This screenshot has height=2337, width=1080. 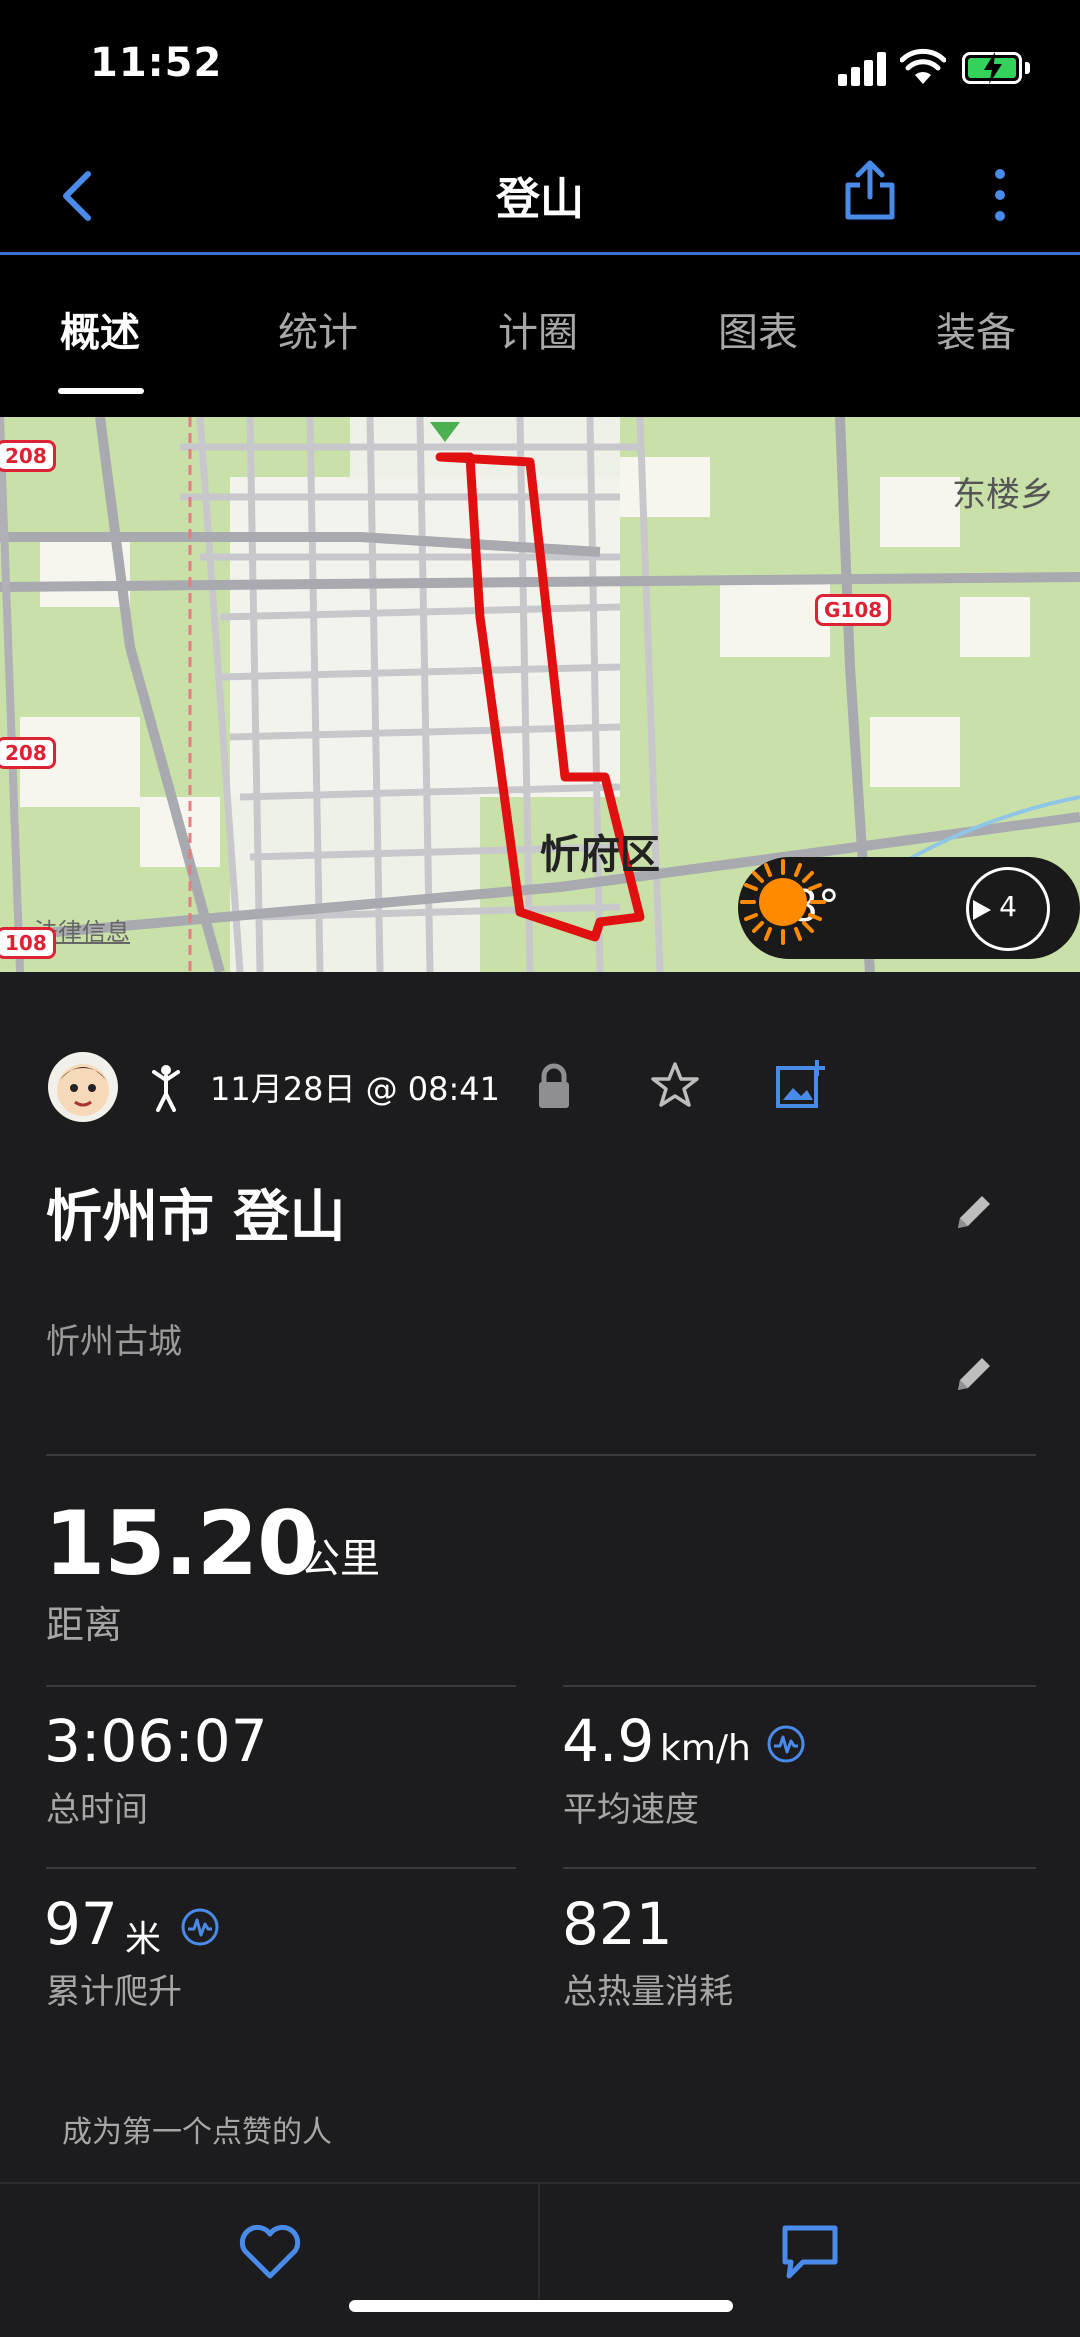 What do you see at coordinates (617, 1924) in the screenshot?
I see `calories-value: 821` at bounding box center [617, 1924].